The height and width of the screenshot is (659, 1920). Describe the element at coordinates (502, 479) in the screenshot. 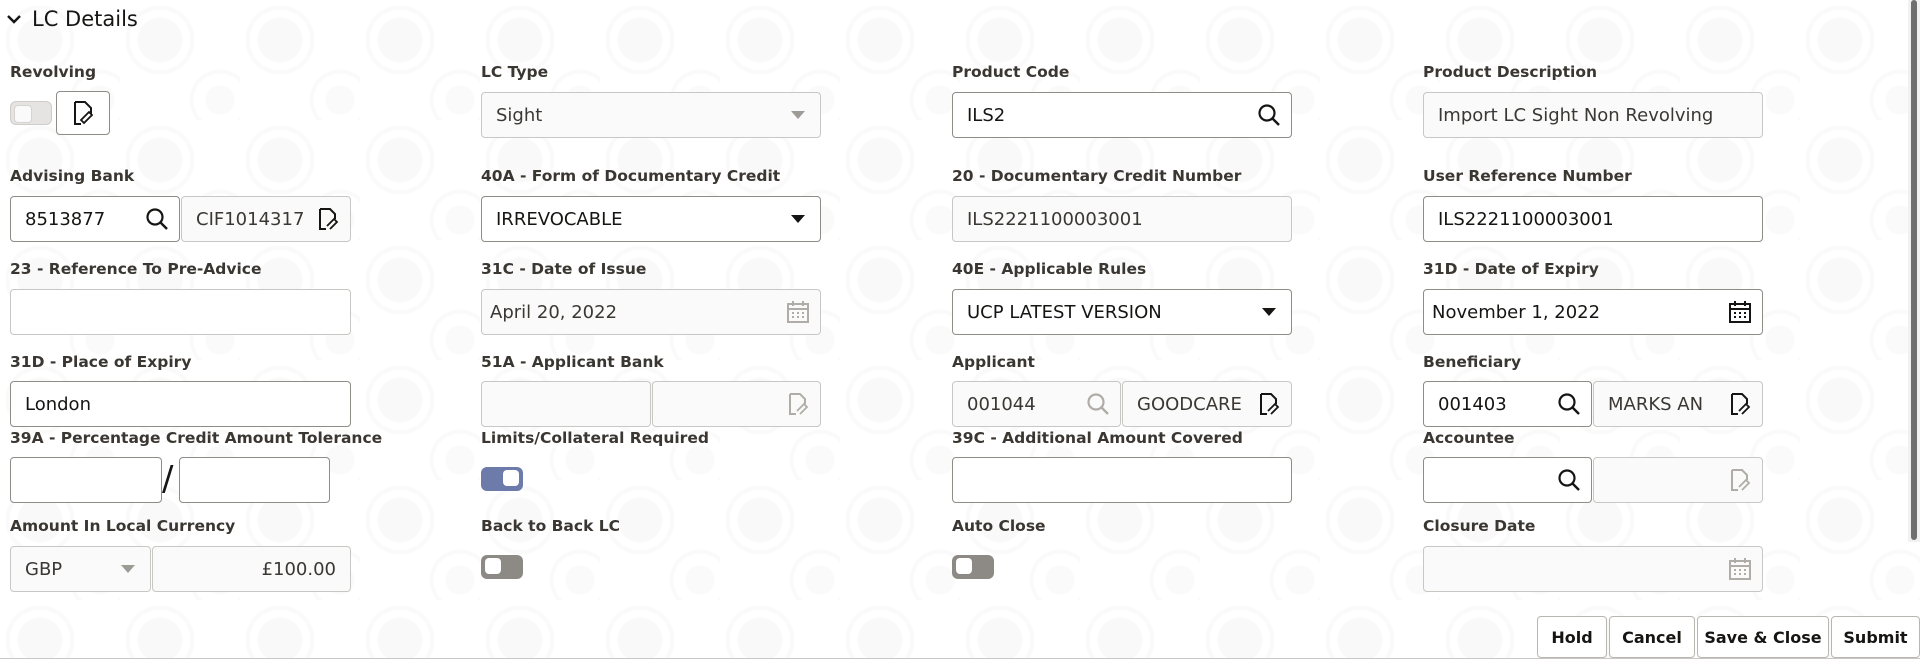

I see `limits-required-toggle` at that location.